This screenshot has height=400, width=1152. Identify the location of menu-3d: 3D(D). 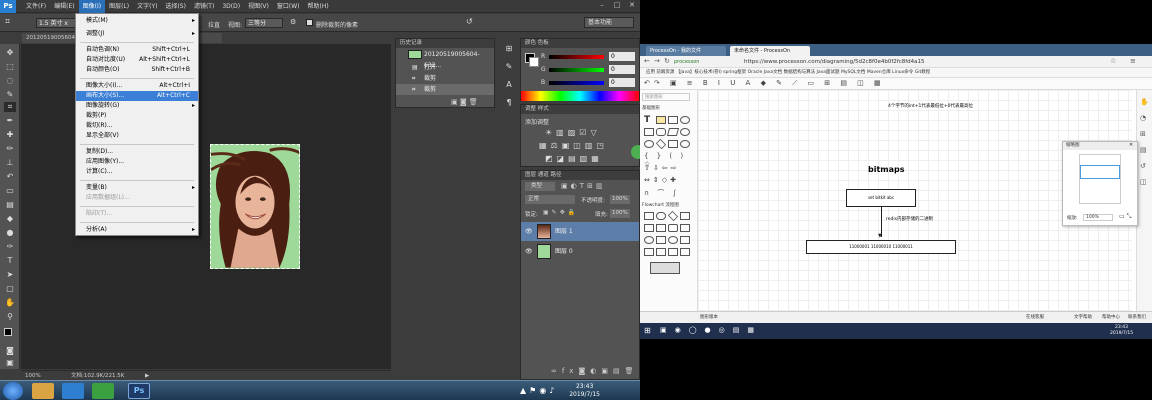
(231, 6).